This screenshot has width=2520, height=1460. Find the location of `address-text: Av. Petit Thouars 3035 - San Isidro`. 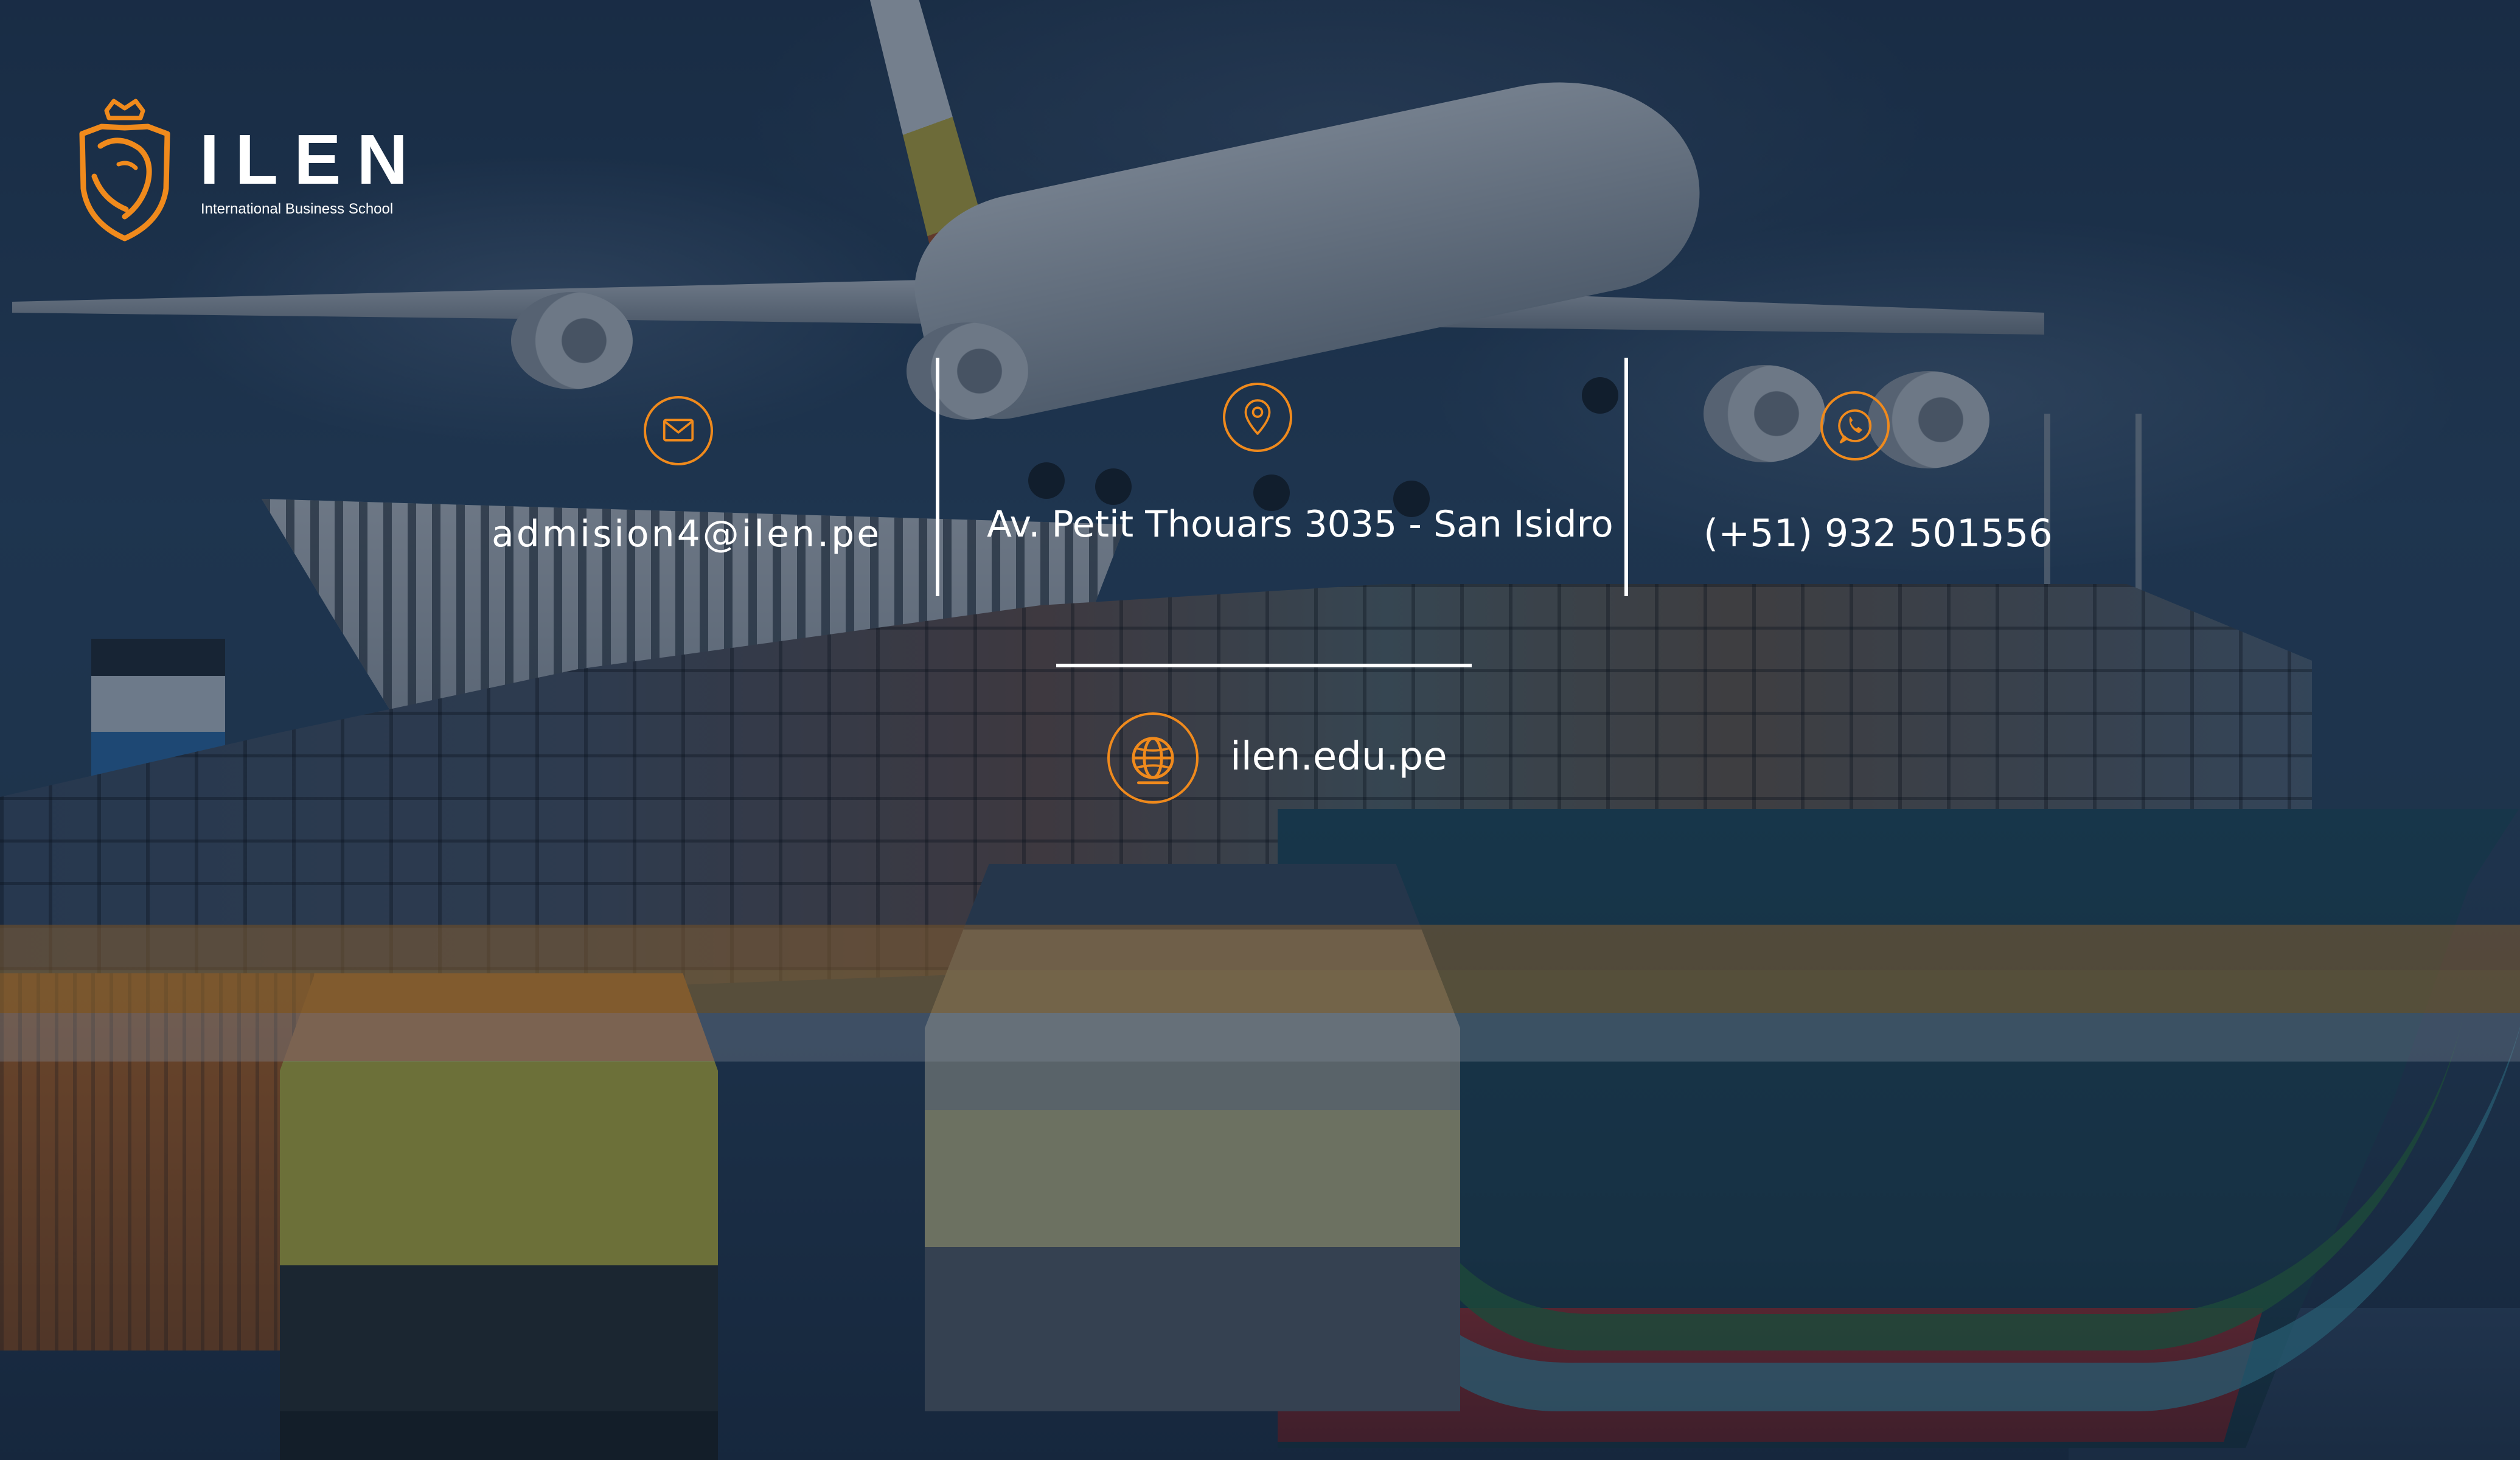

address-text: Av. Petit Thouars 3035 - San Isidro is located at coordinates (1300, 524).